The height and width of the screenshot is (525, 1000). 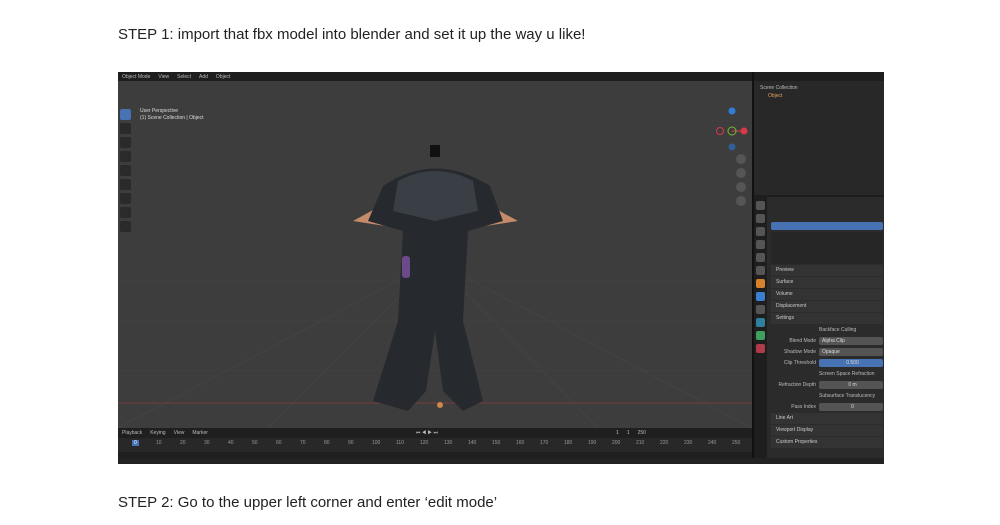 I want to click on frame-tick: 140, so click(x=472, y=443).